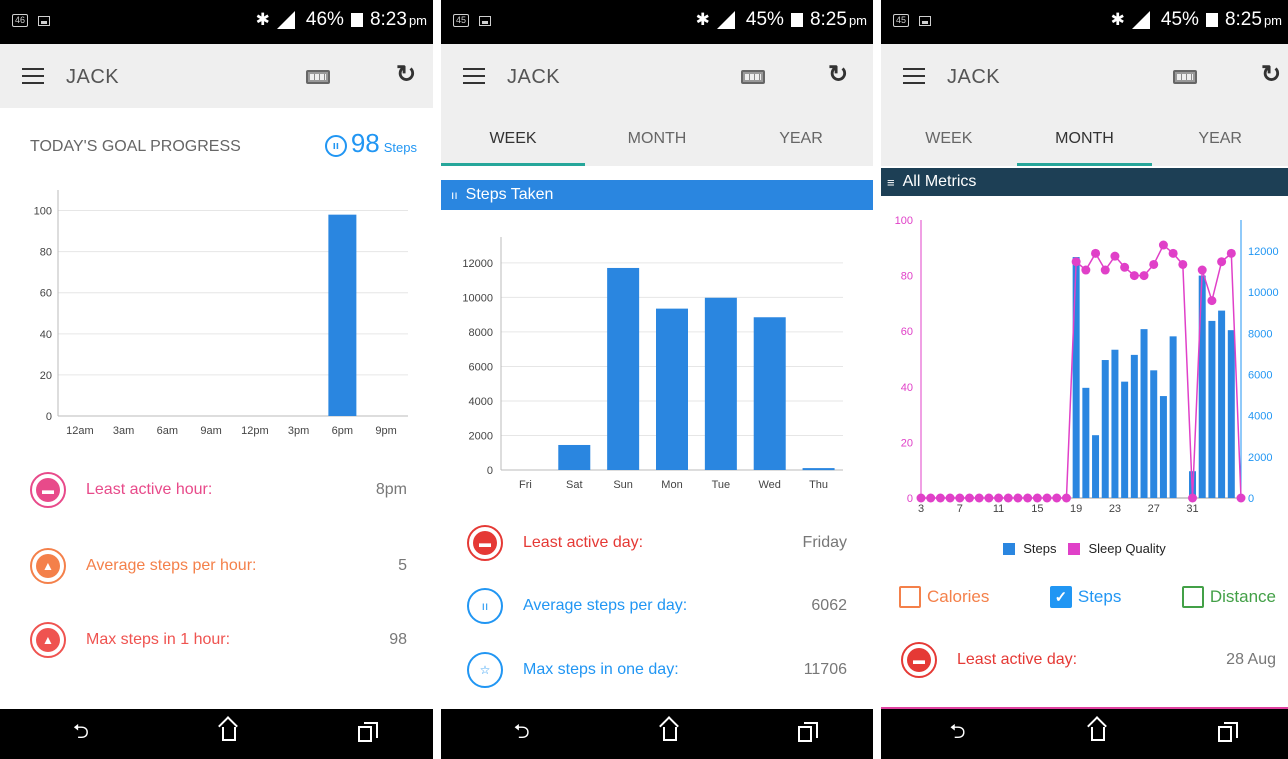 This screenshot has height=759, width=1288. Describe the element at coordinates (1263, 293) in the screenshot. I see `y-right-tick-label: 10000` at that location.